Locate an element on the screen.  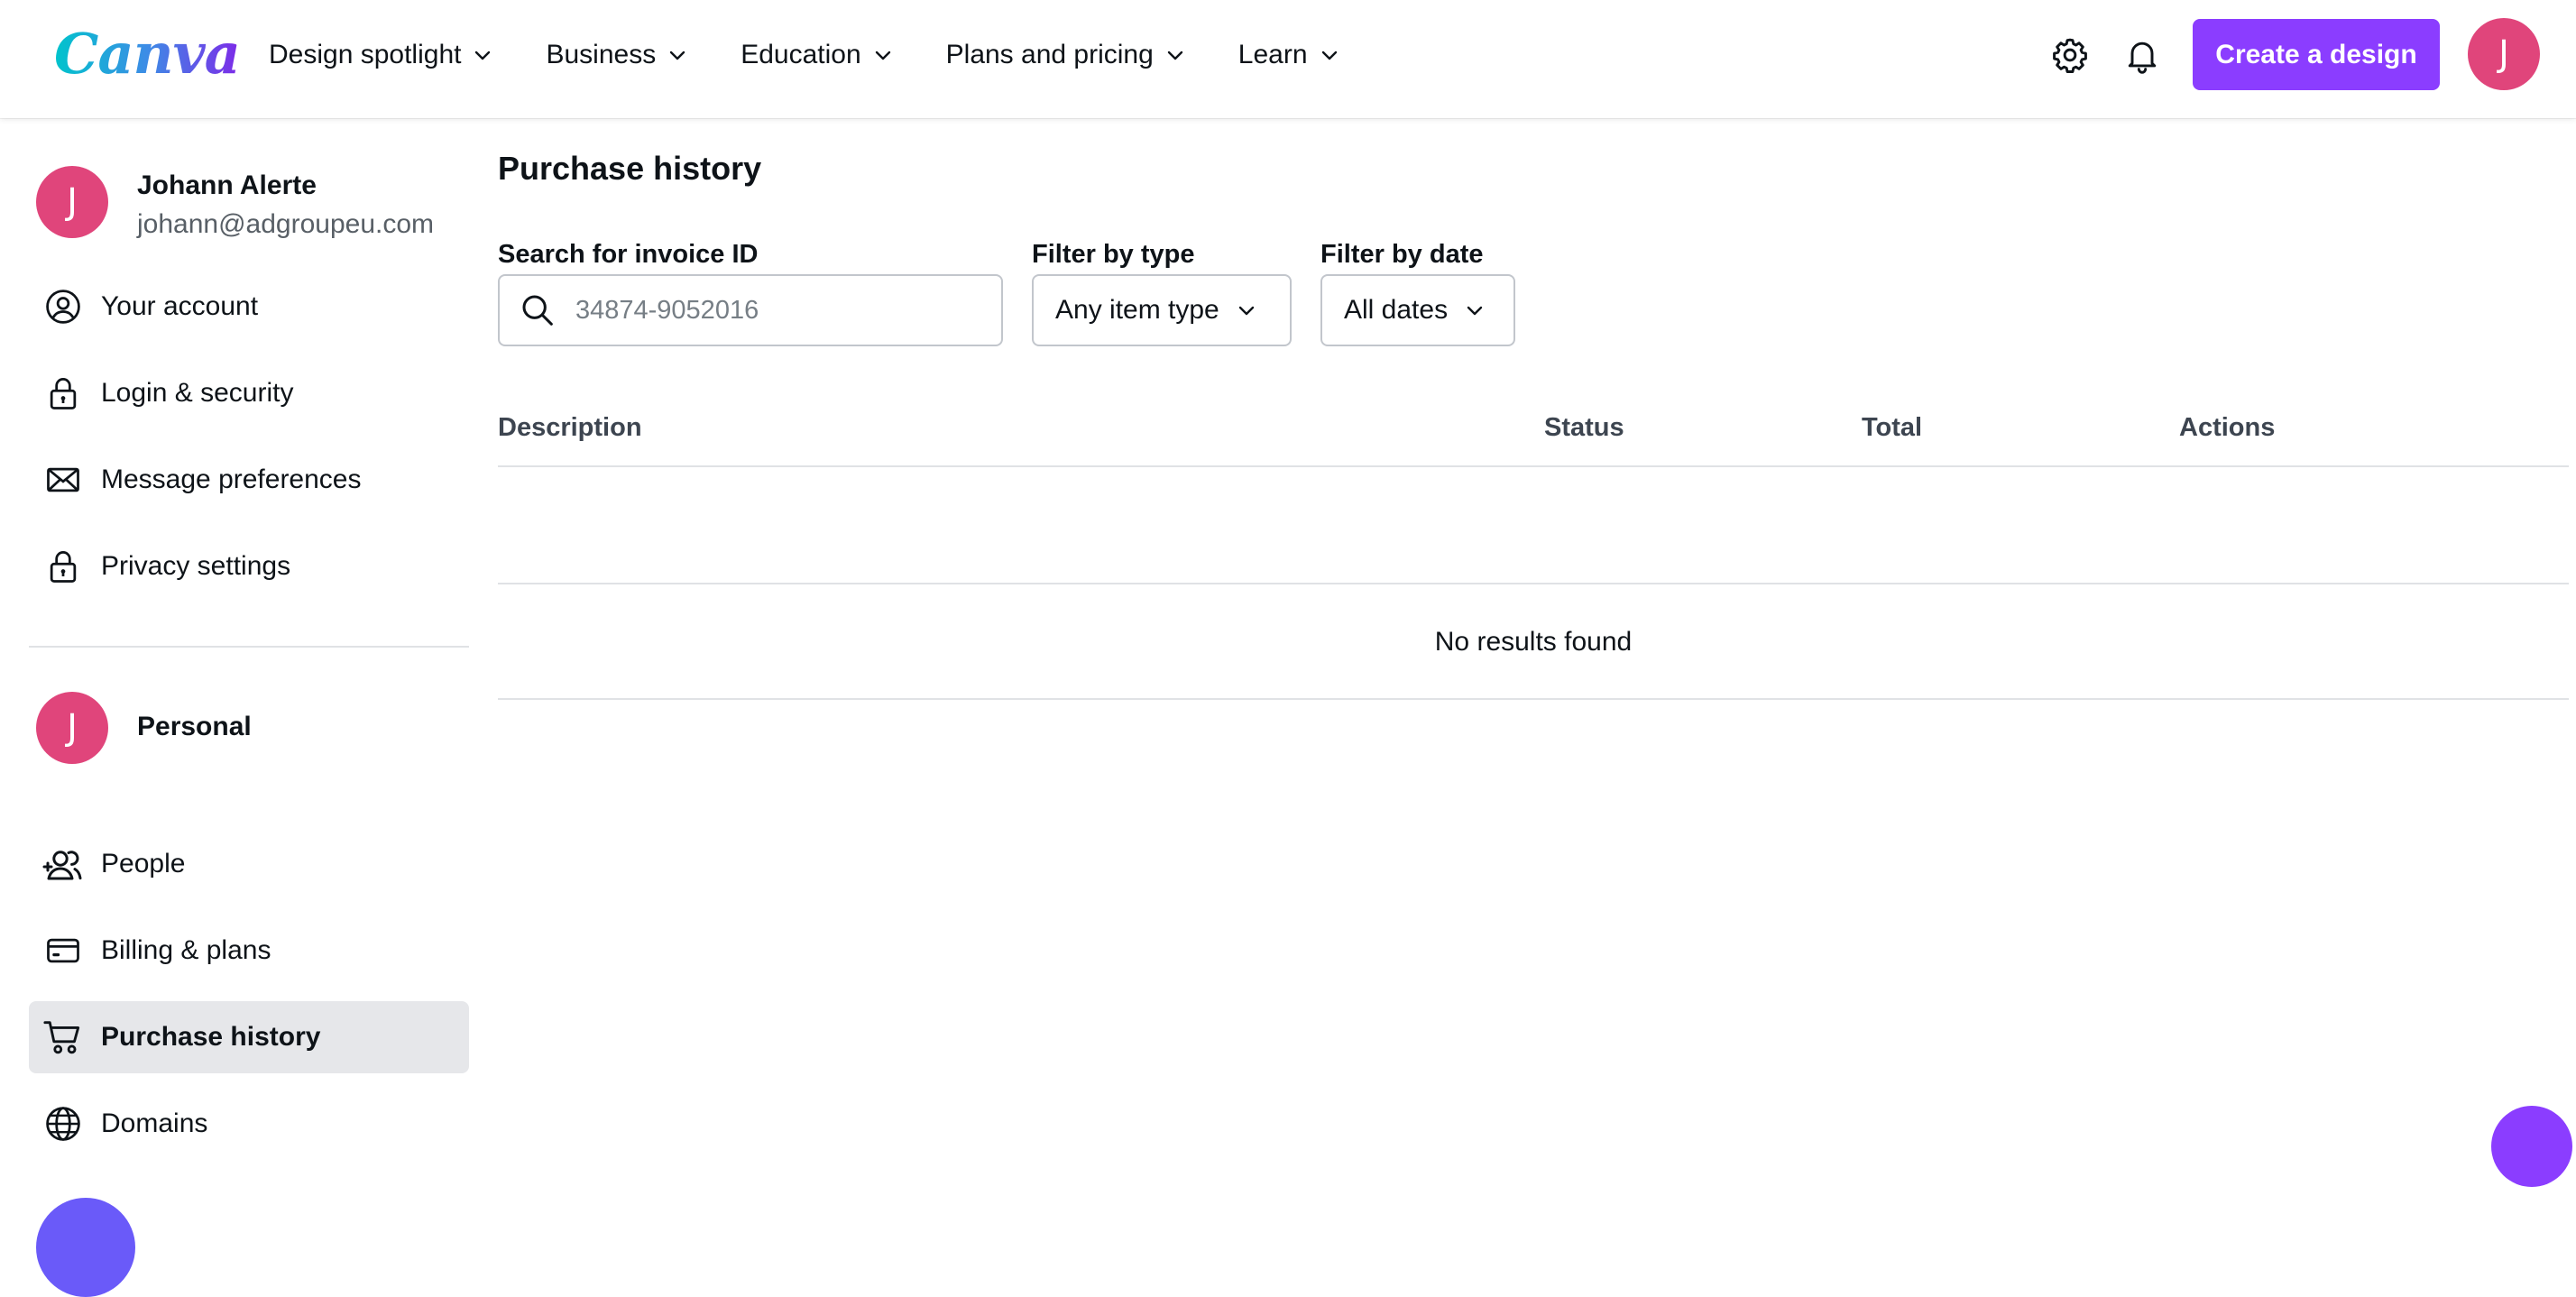
search-input is located at coordinates (772, 310).